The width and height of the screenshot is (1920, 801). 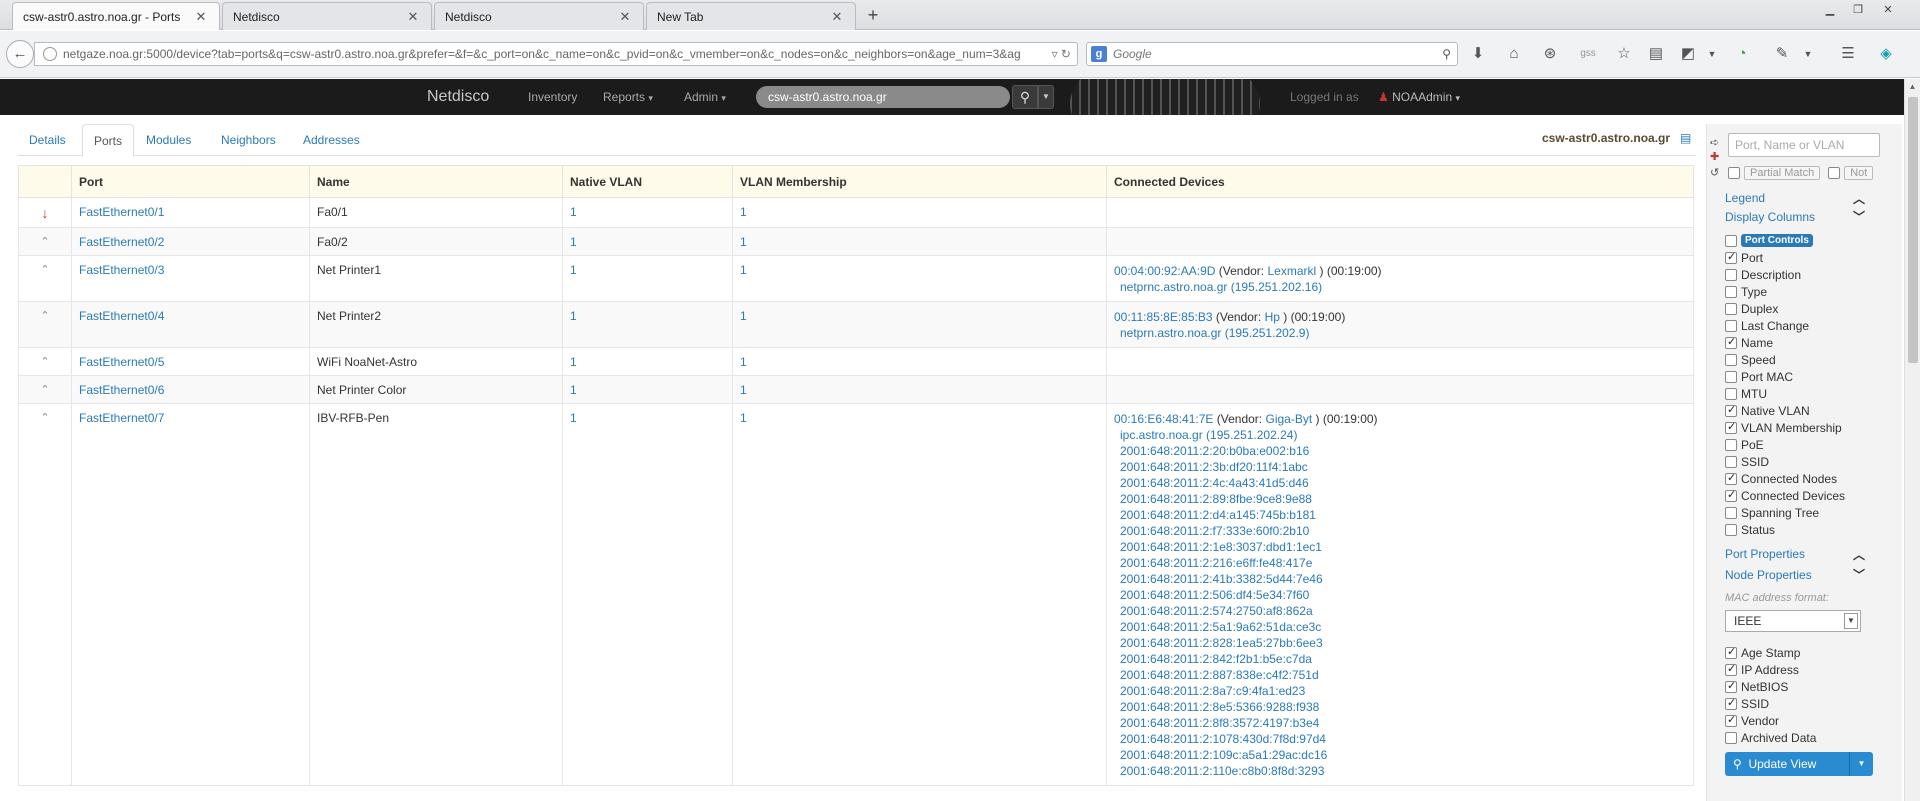 I want to click on column-option-item: MTU, so click(x=1785, y=393).